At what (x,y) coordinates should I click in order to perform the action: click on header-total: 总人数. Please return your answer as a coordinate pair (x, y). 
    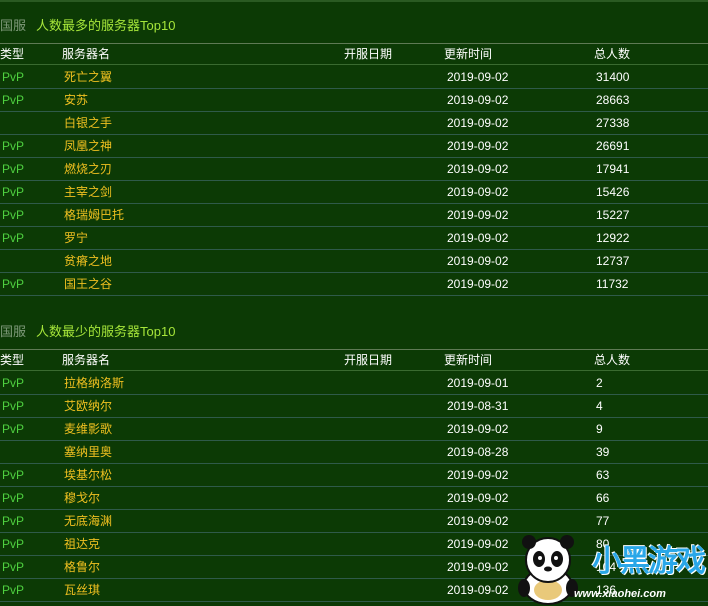
    Looking at the image, I should click on (612, 54).